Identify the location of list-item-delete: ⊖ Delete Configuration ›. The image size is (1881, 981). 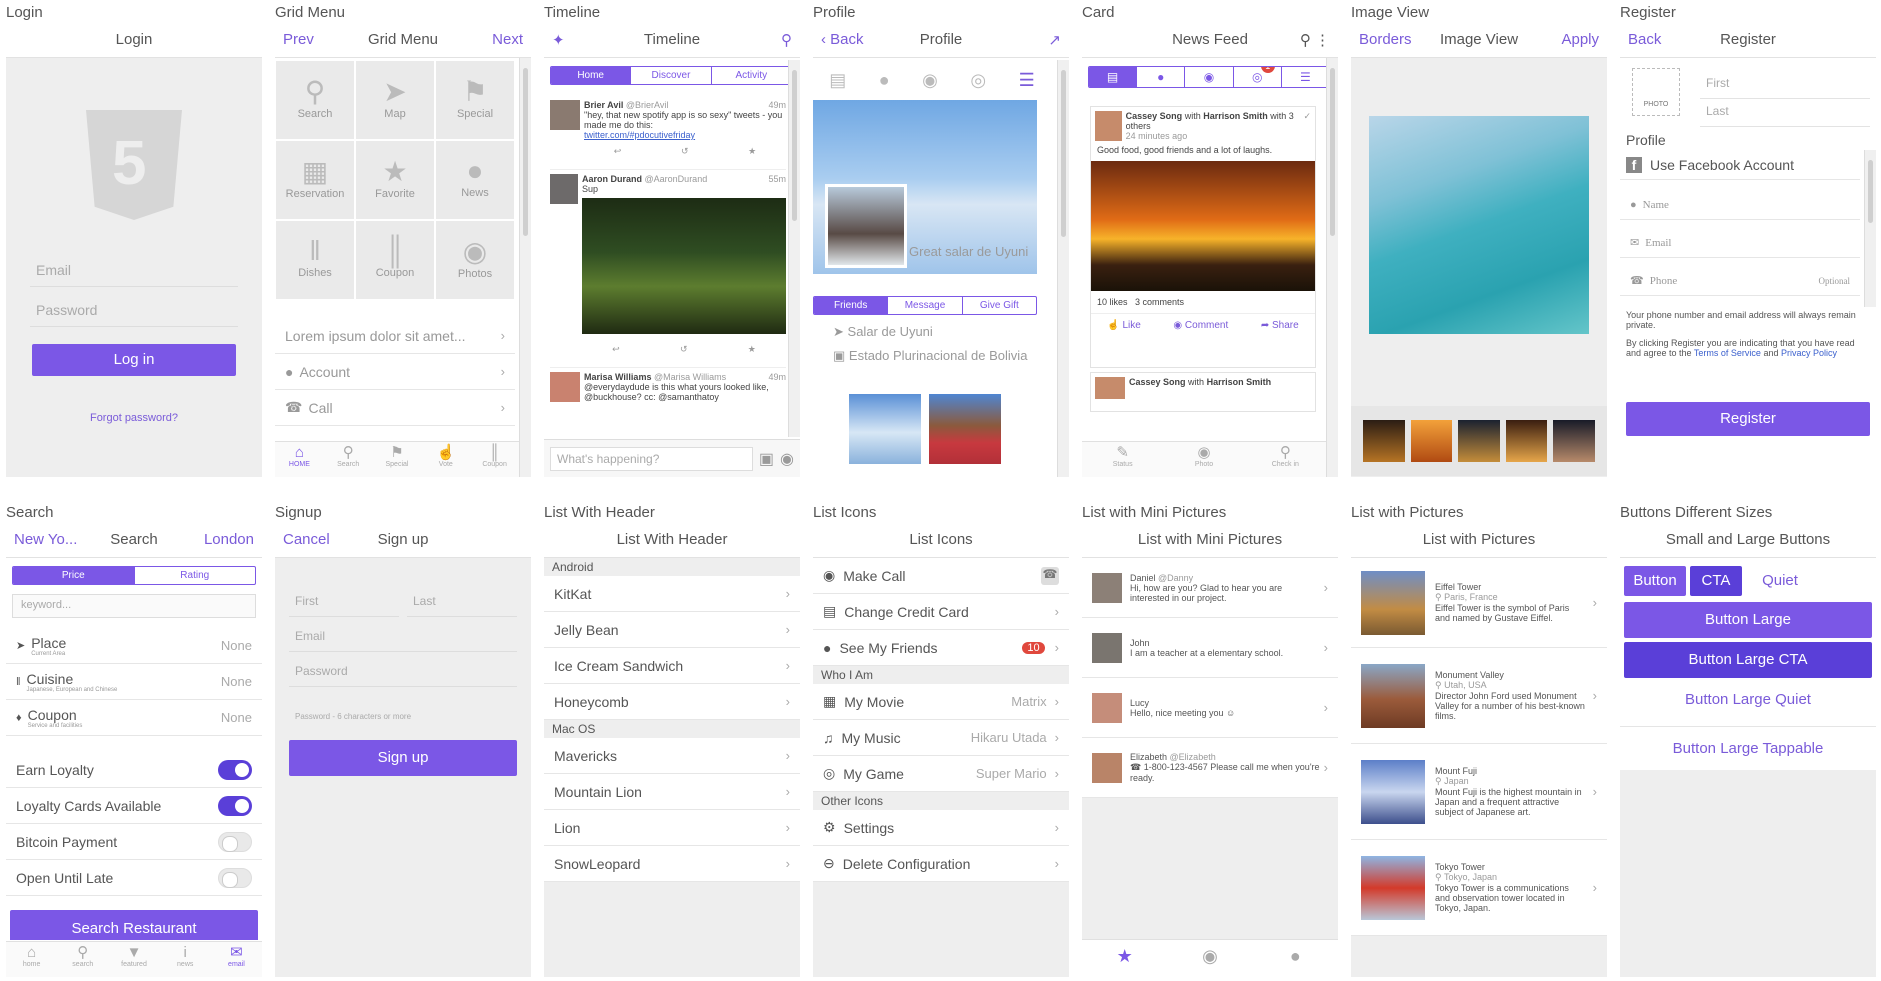
(941, 864).